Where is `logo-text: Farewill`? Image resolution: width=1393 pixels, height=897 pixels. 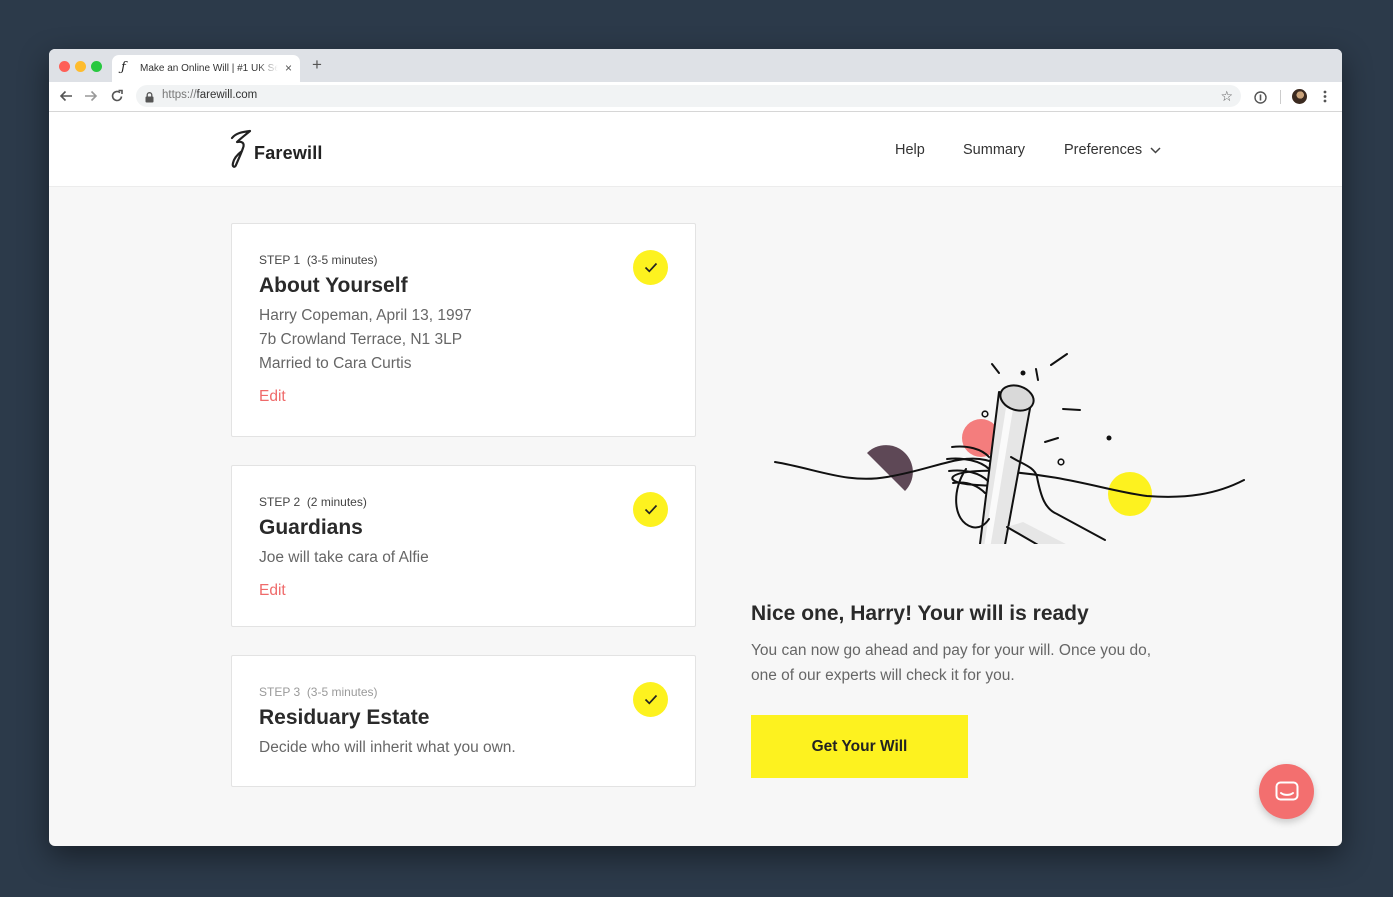 logo-text: Farewill is located at coordinates (288, 153).